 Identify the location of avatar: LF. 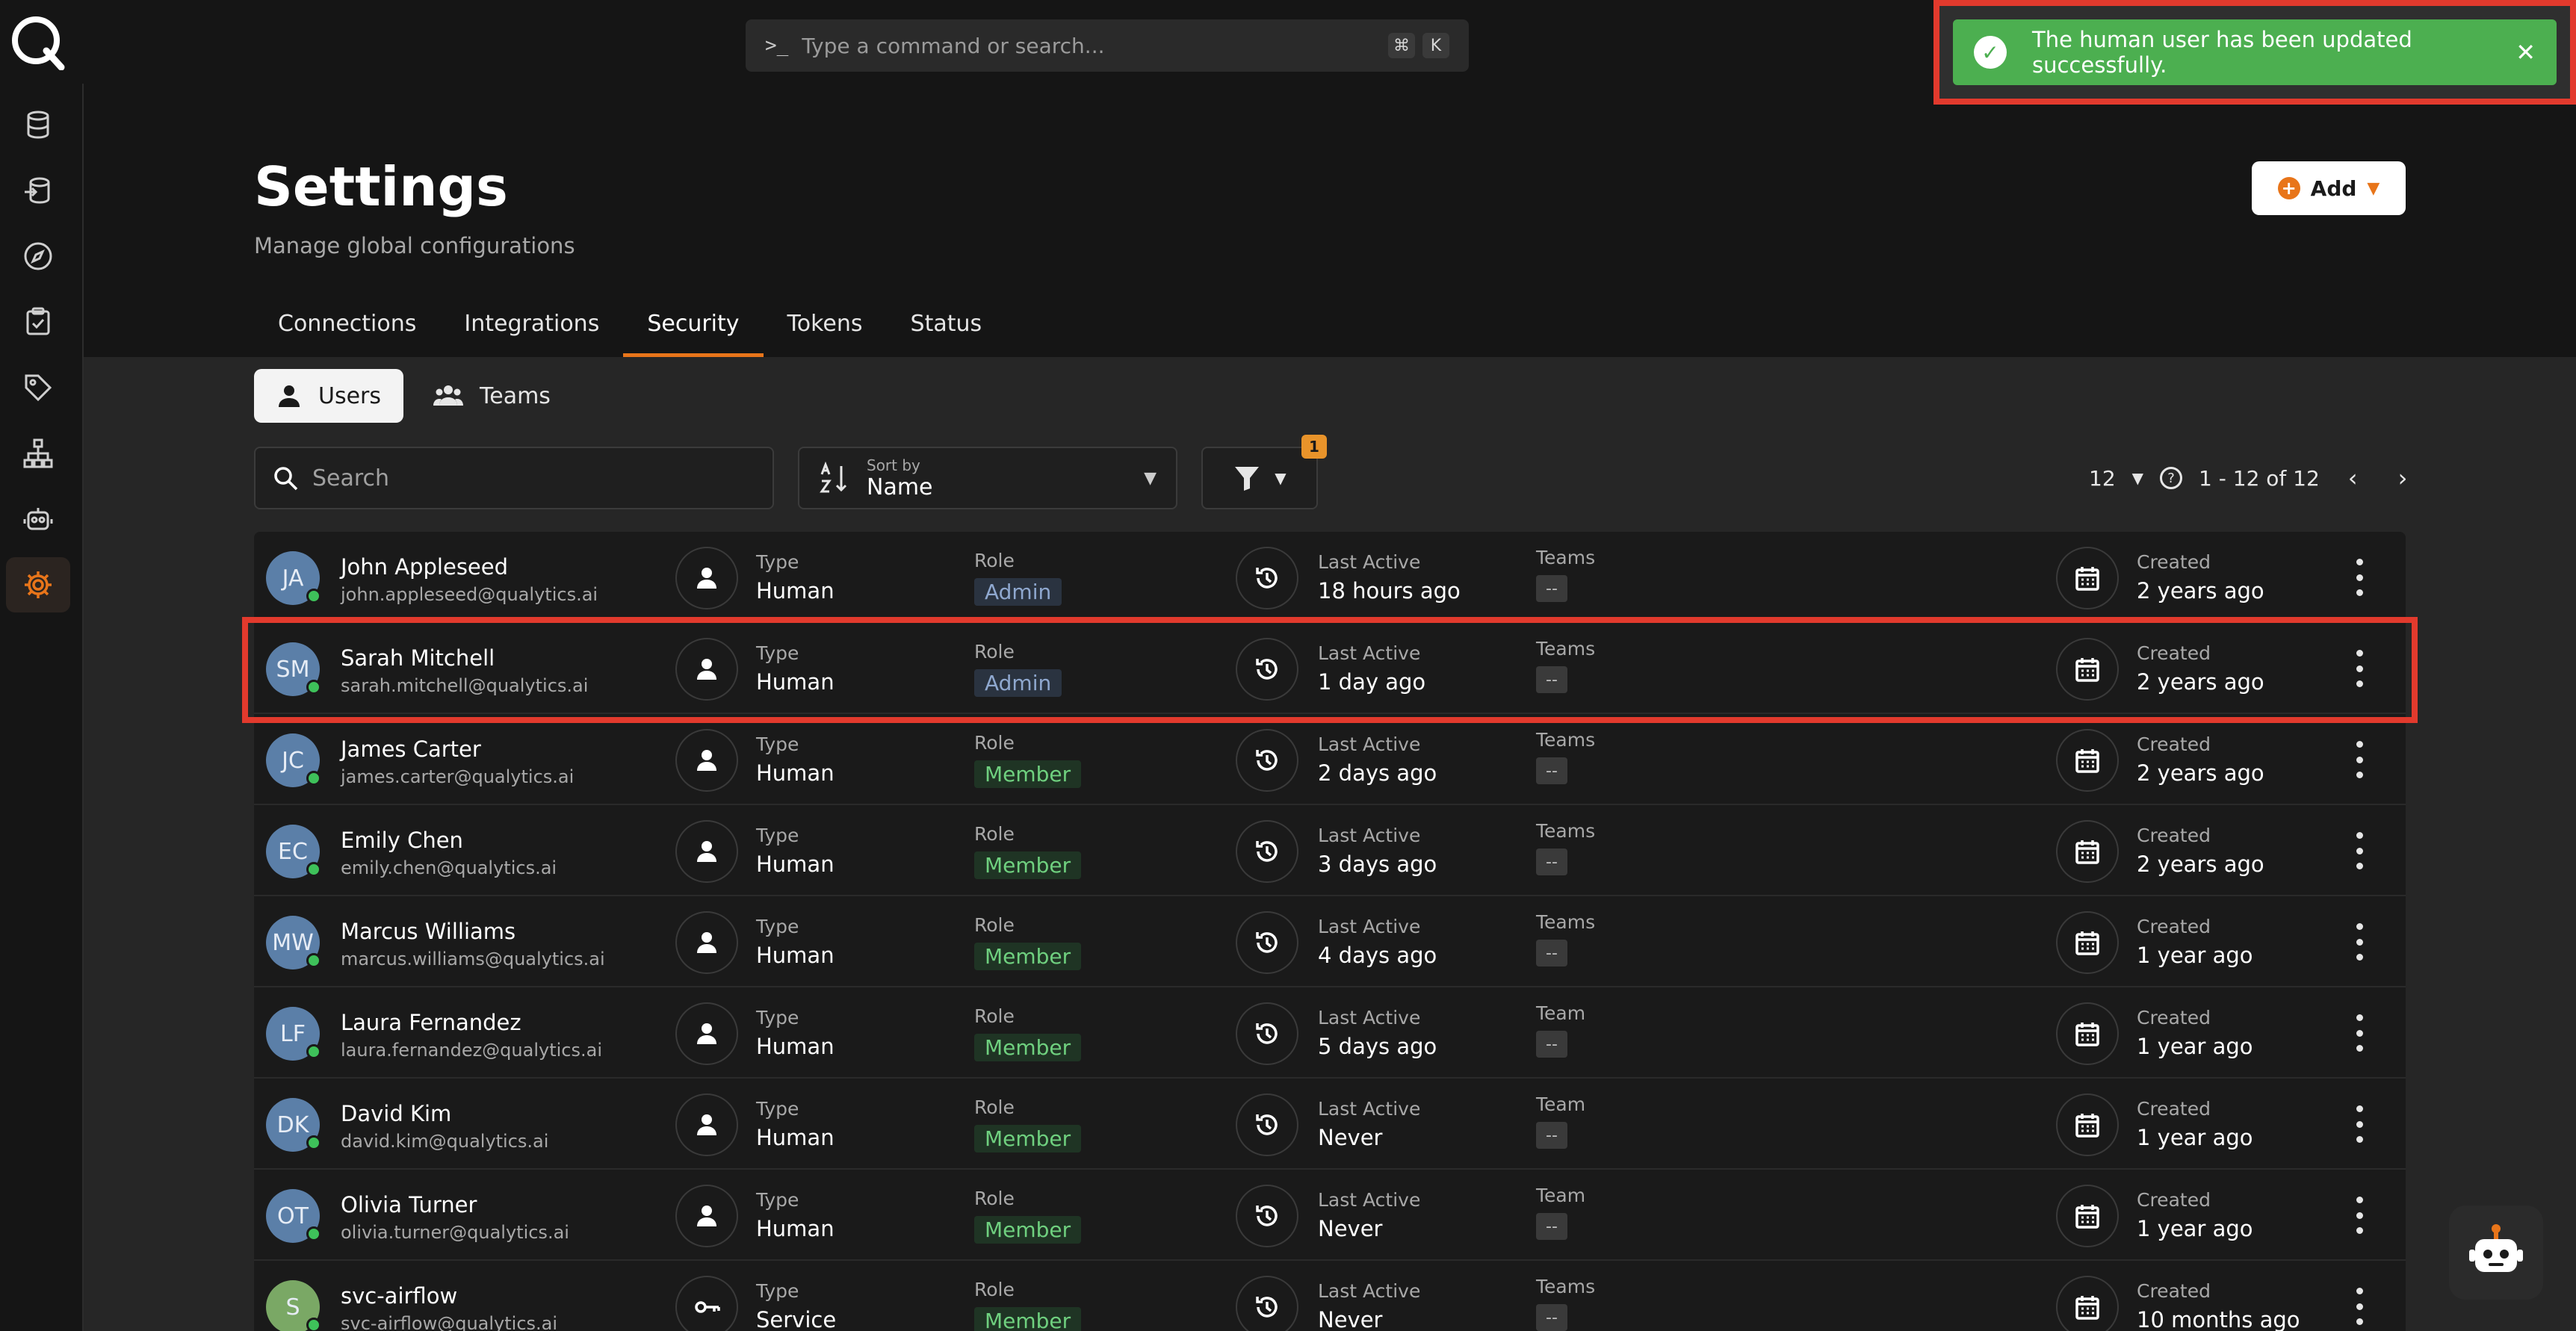
(293, 1034).